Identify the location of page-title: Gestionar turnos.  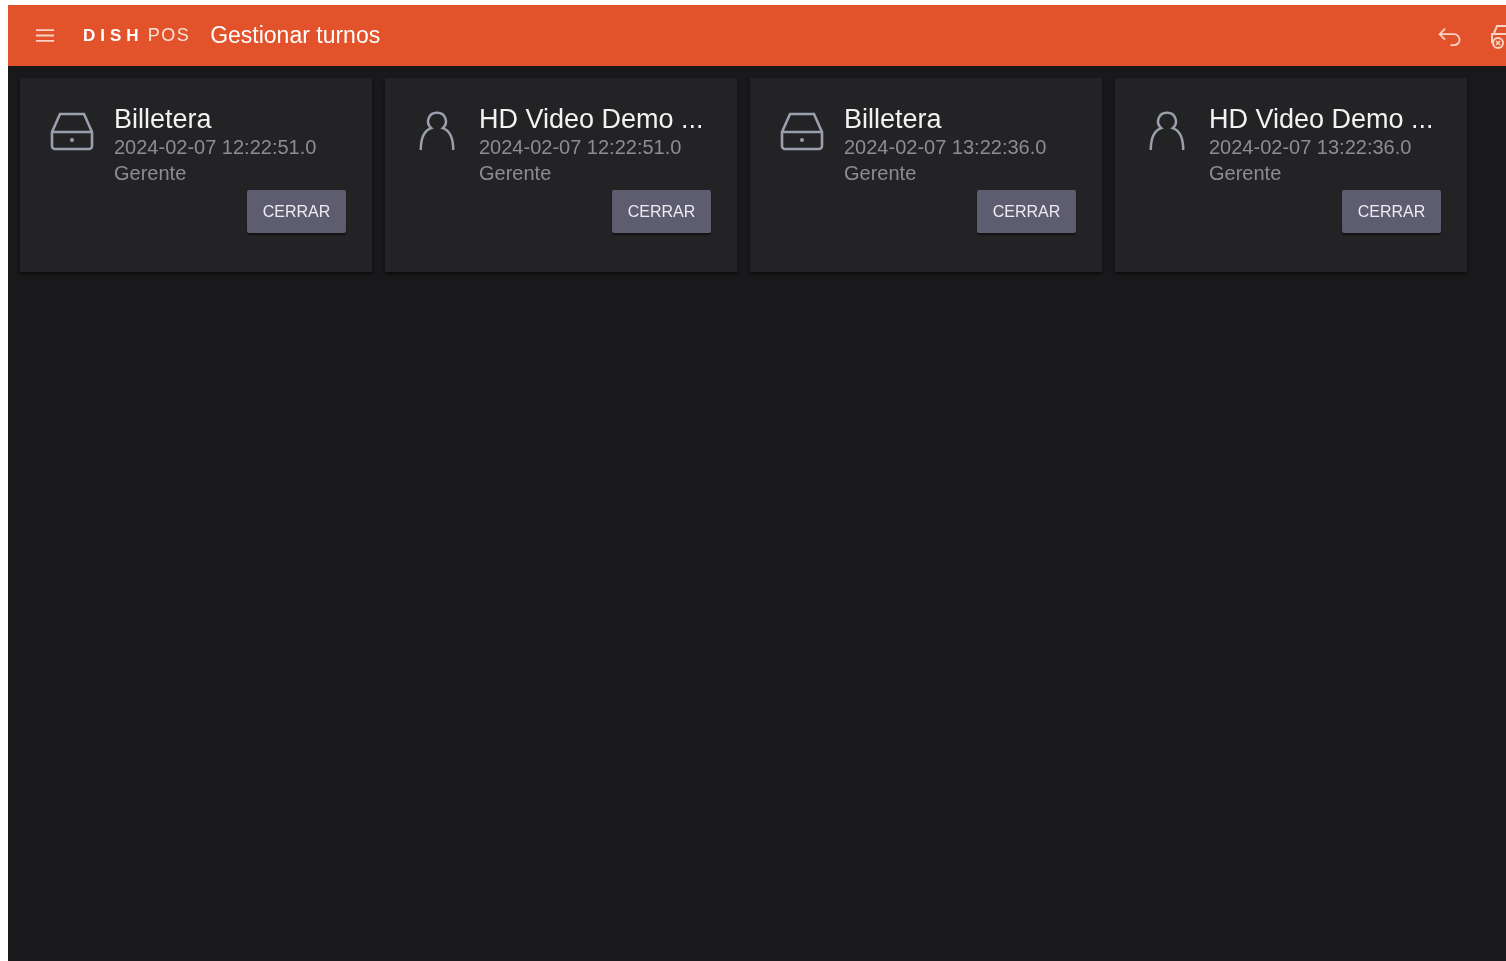
(295, 35).